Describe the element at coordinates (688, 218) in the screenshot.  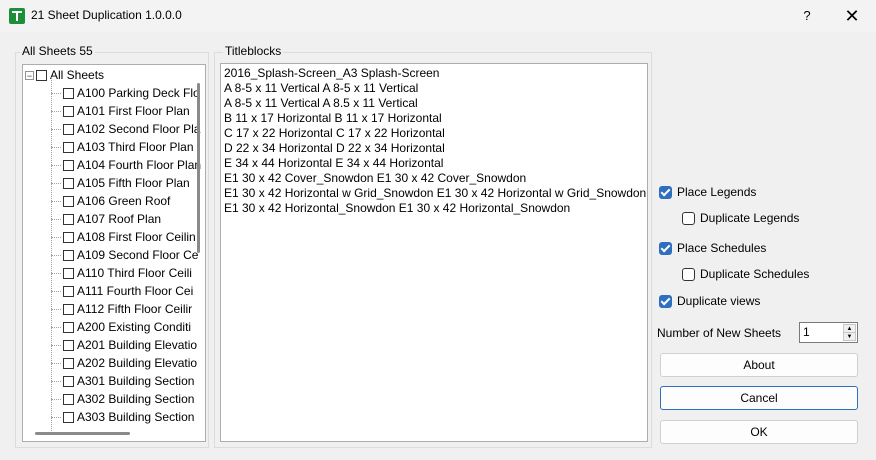
I see `duplicate-legends-checkbox` at that location.